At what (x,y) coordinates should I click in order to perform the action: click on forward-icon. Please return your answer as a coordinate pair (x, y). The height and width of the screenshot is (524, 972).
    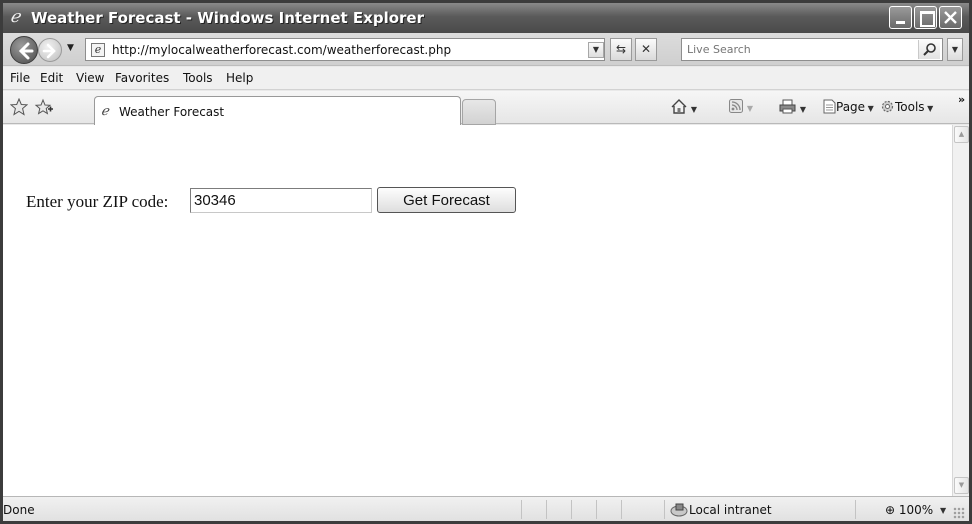
    Looking at the image, I should click on (49, 51).